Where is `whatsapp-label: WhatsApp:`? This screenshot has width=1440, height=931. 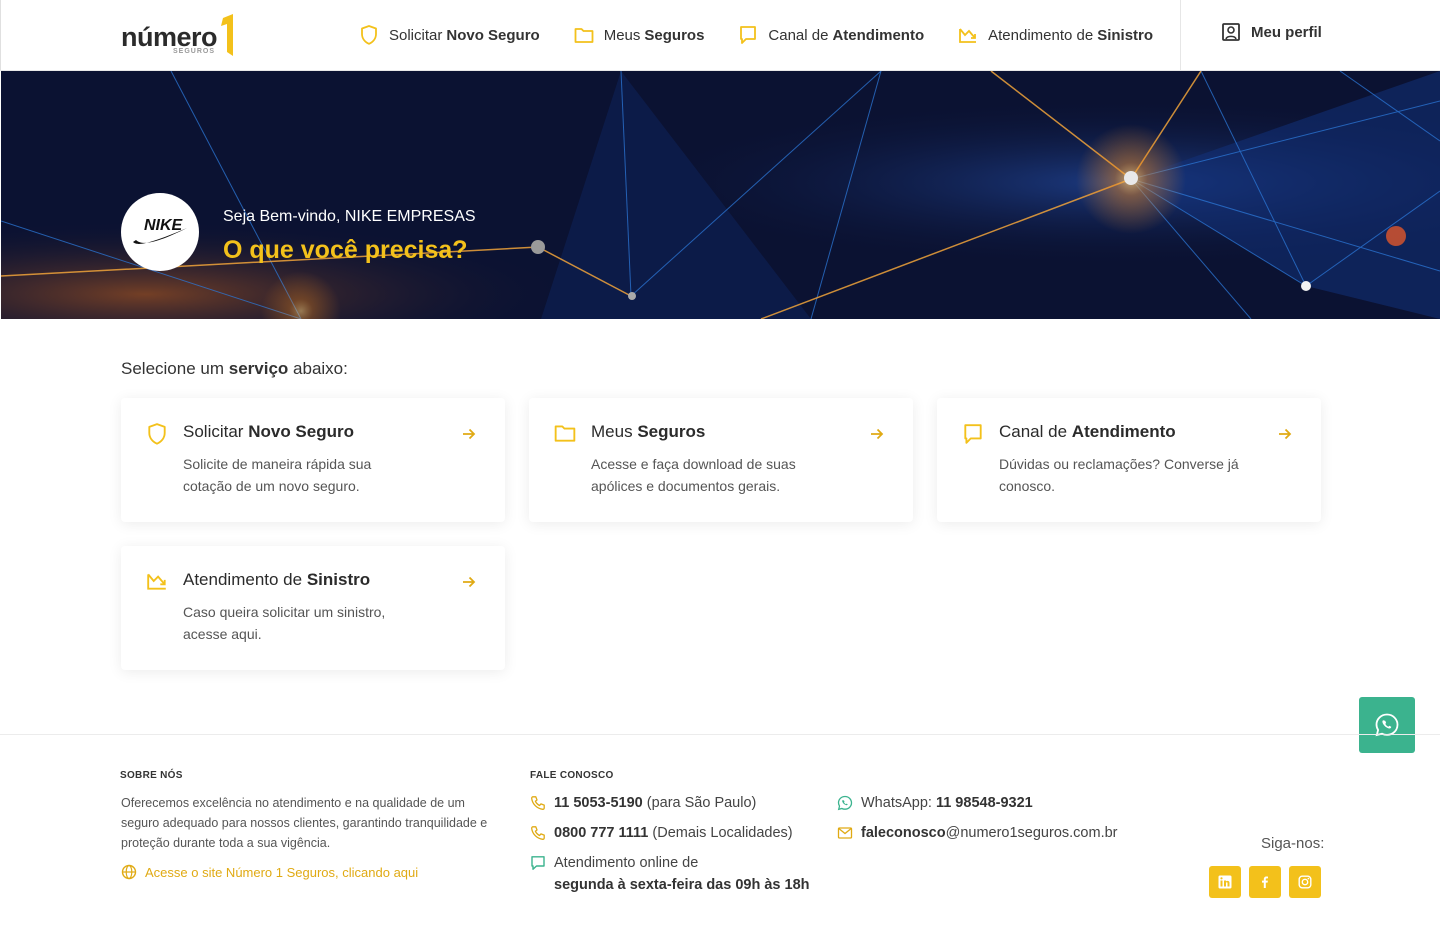 whatsapp-label: WhatsApp: is located at coordinates (896, 803).